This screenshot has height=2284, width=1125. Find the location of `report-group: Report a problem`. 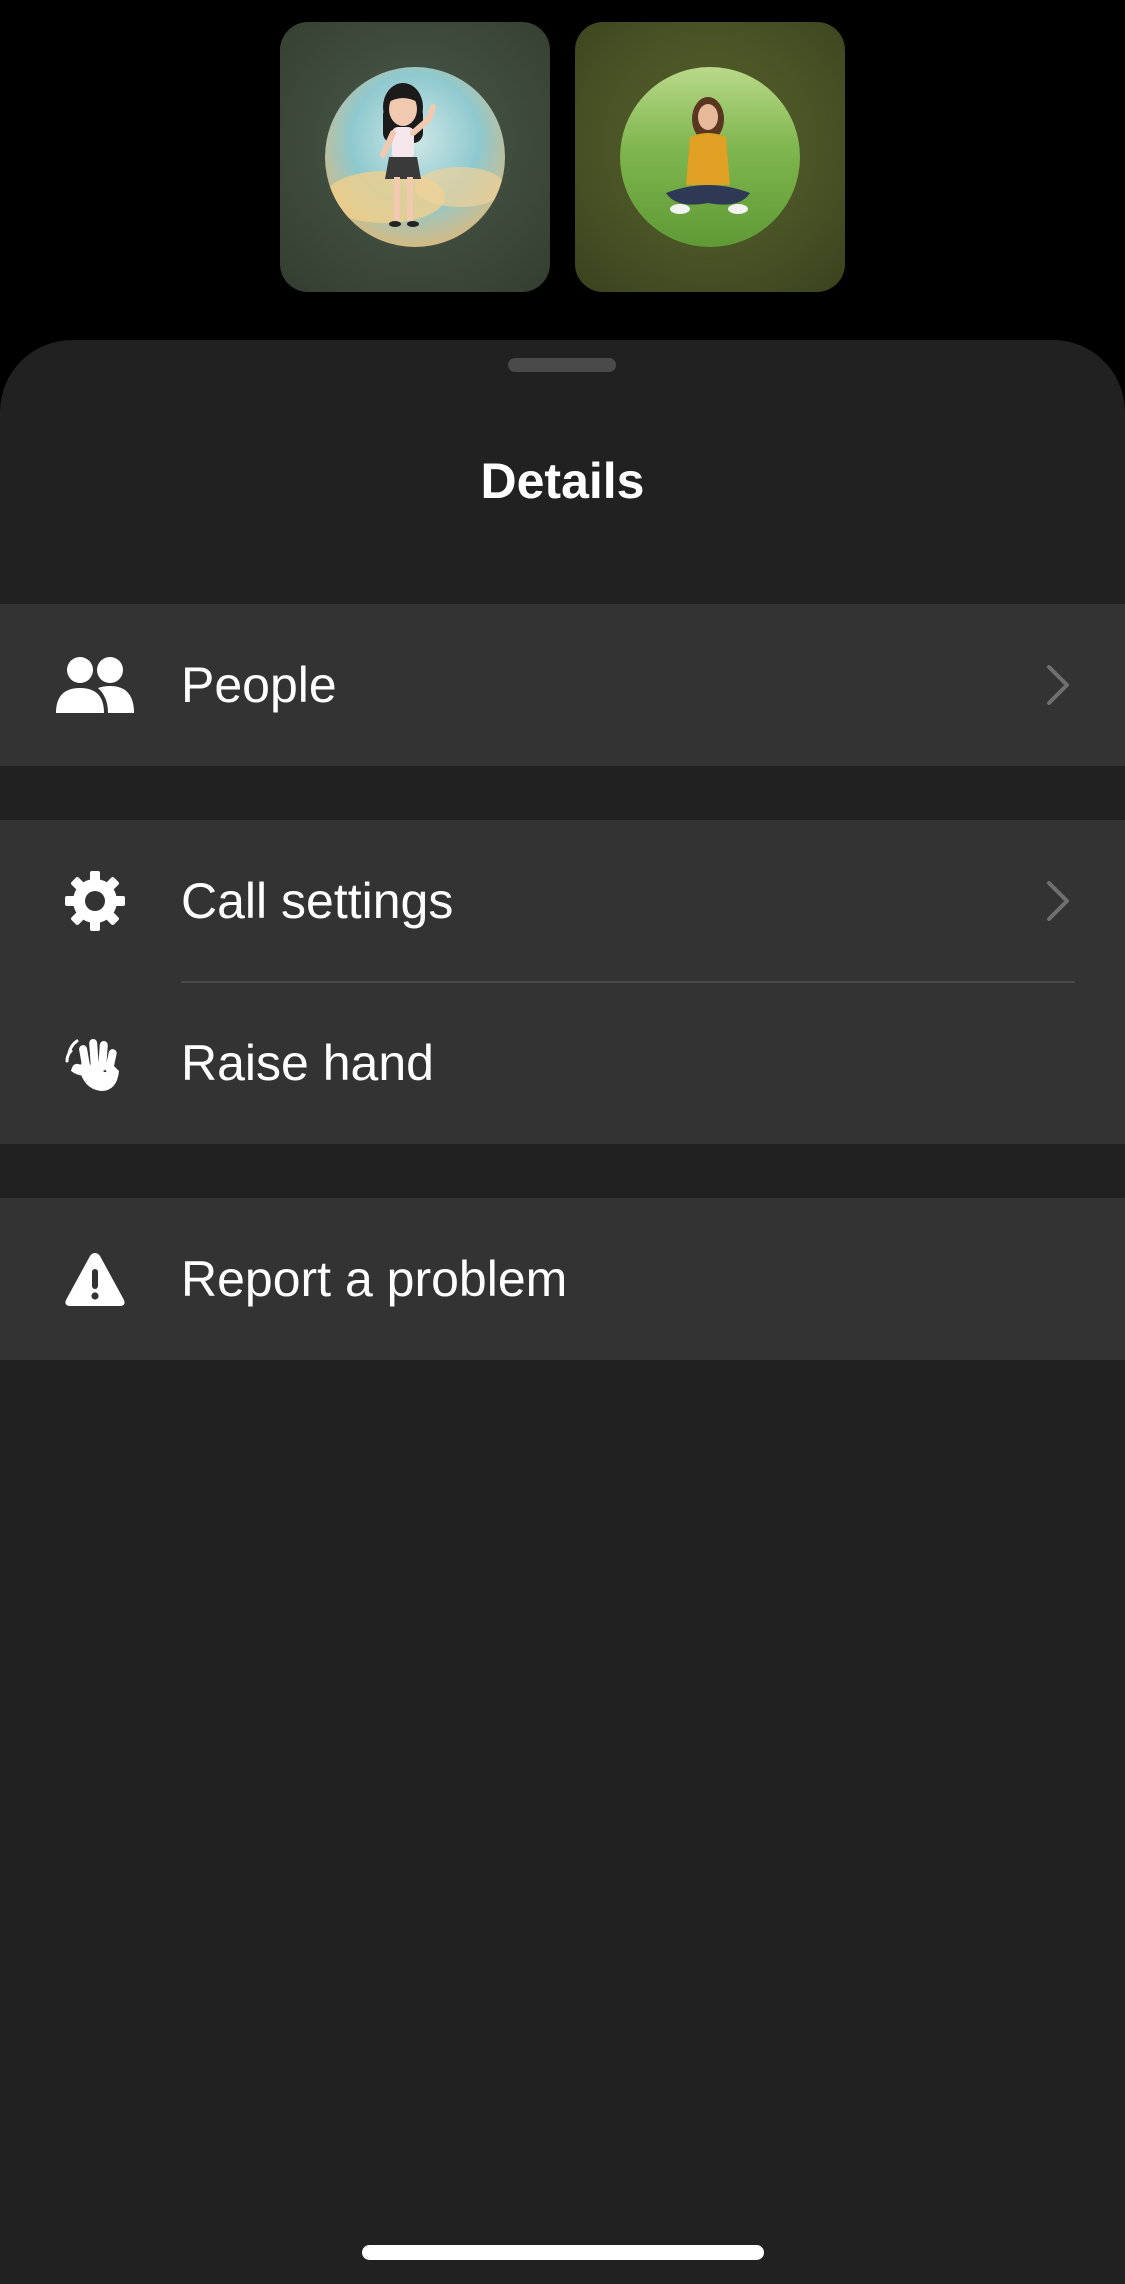

report-group: Report a problem is located at coordinates (562, 1279).